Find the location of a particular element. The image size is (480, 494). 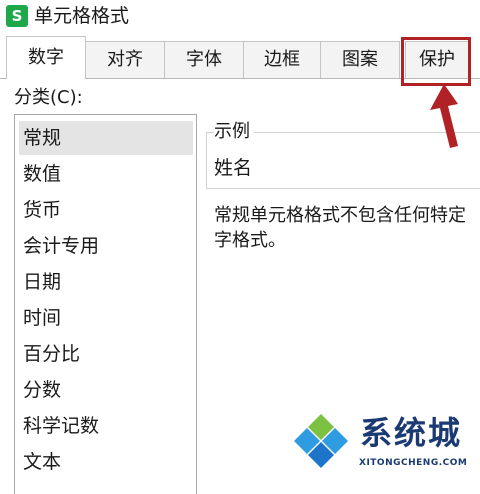

format-description-line: 字格式。 is located at coordinates (250, 240).